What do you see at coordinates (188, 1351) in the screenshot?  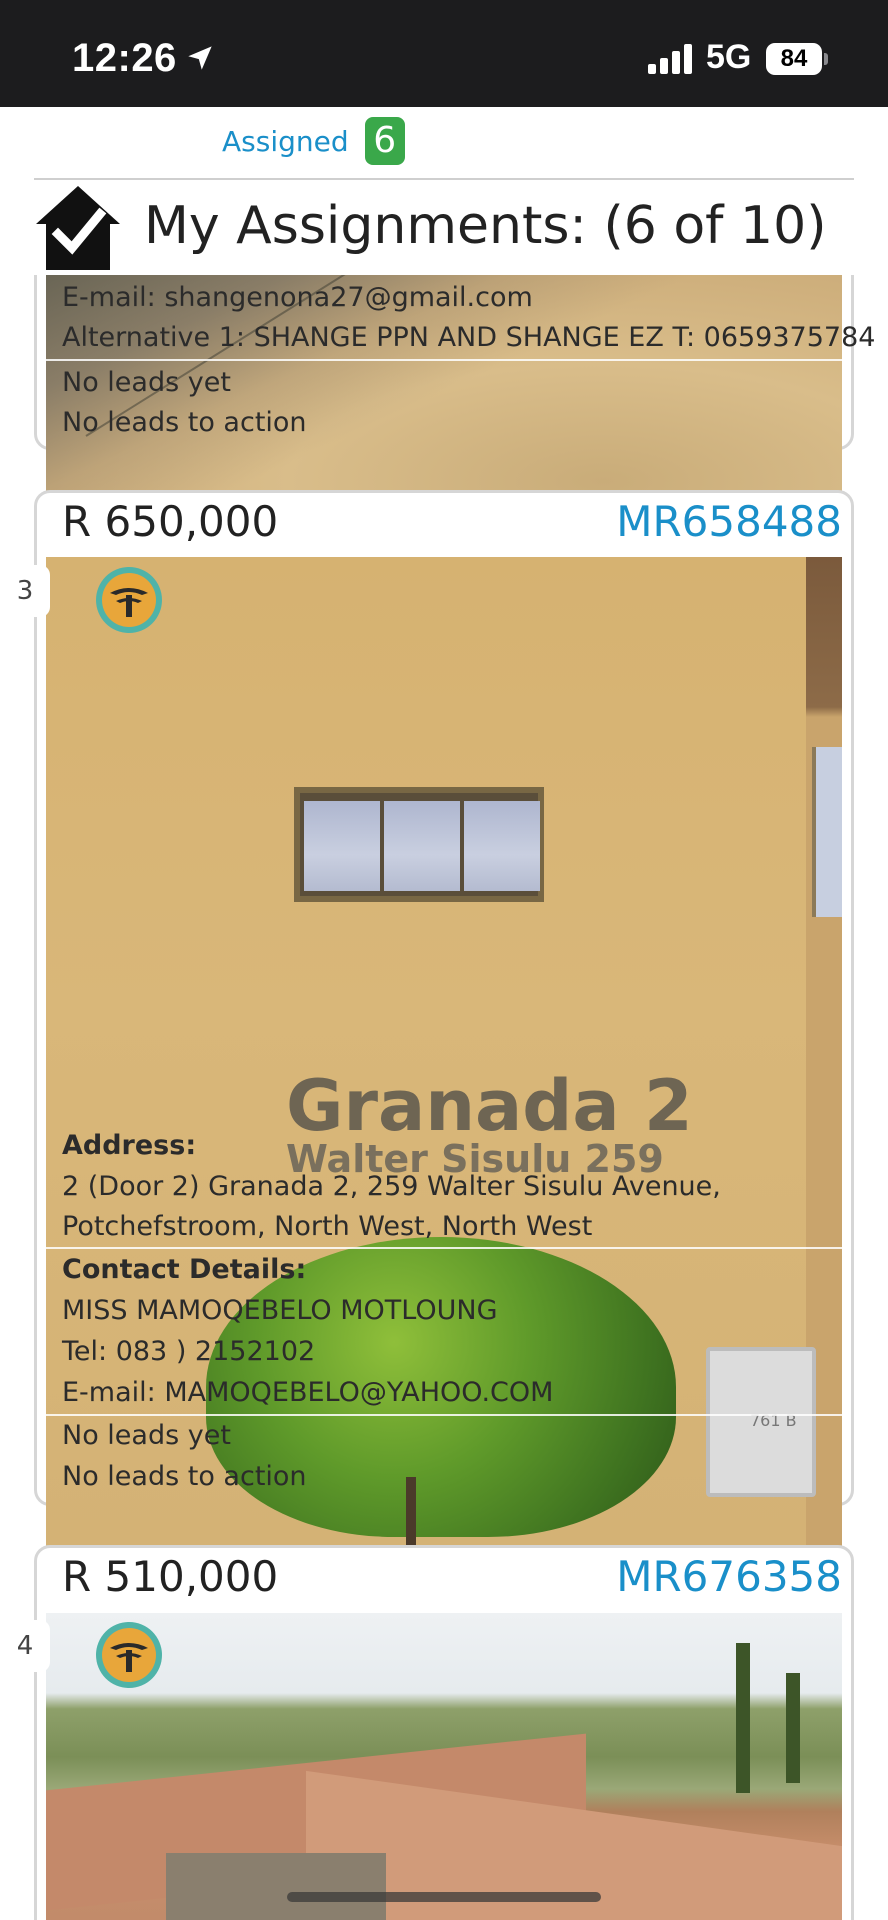 I see `contact-phone: Tel: 083 ) 2152102` at bounding box center [188, 1351].